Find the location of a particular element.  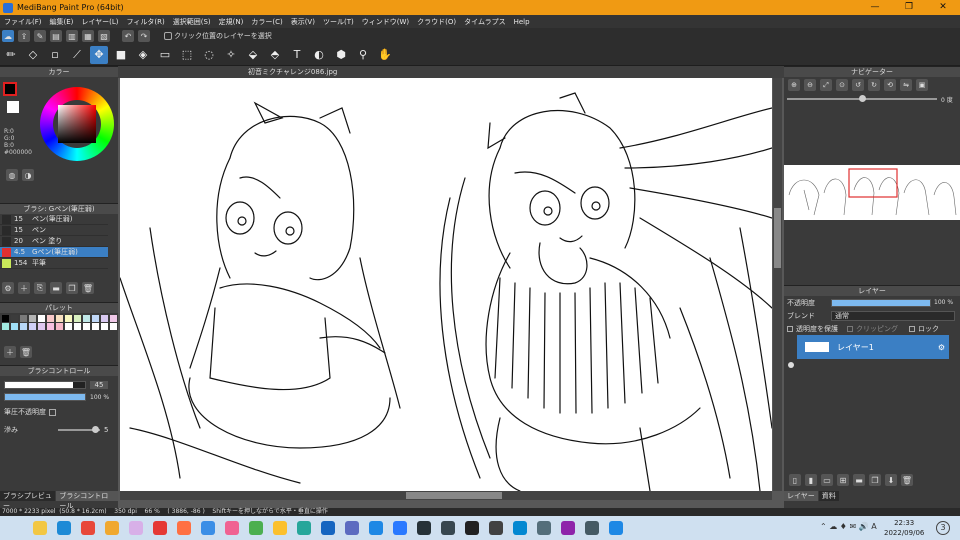

gradient-icon: ▭ is located at coordinates (165, 55).